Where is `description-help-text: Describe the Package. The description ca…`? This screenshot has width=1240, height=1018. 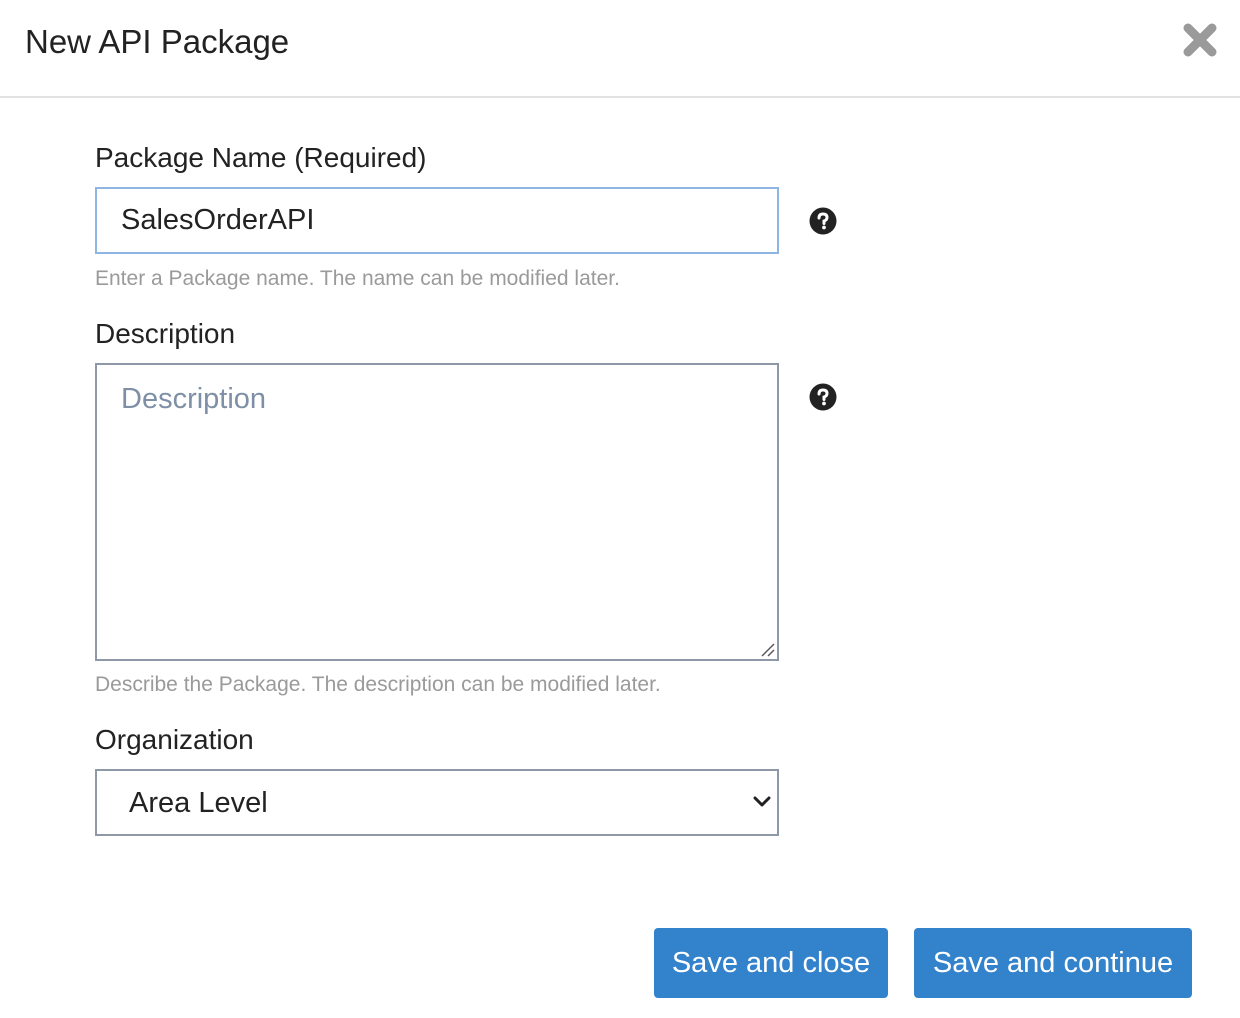
description-help-text: Describe the Package. The description ca… is located at coordinates (378, 684).